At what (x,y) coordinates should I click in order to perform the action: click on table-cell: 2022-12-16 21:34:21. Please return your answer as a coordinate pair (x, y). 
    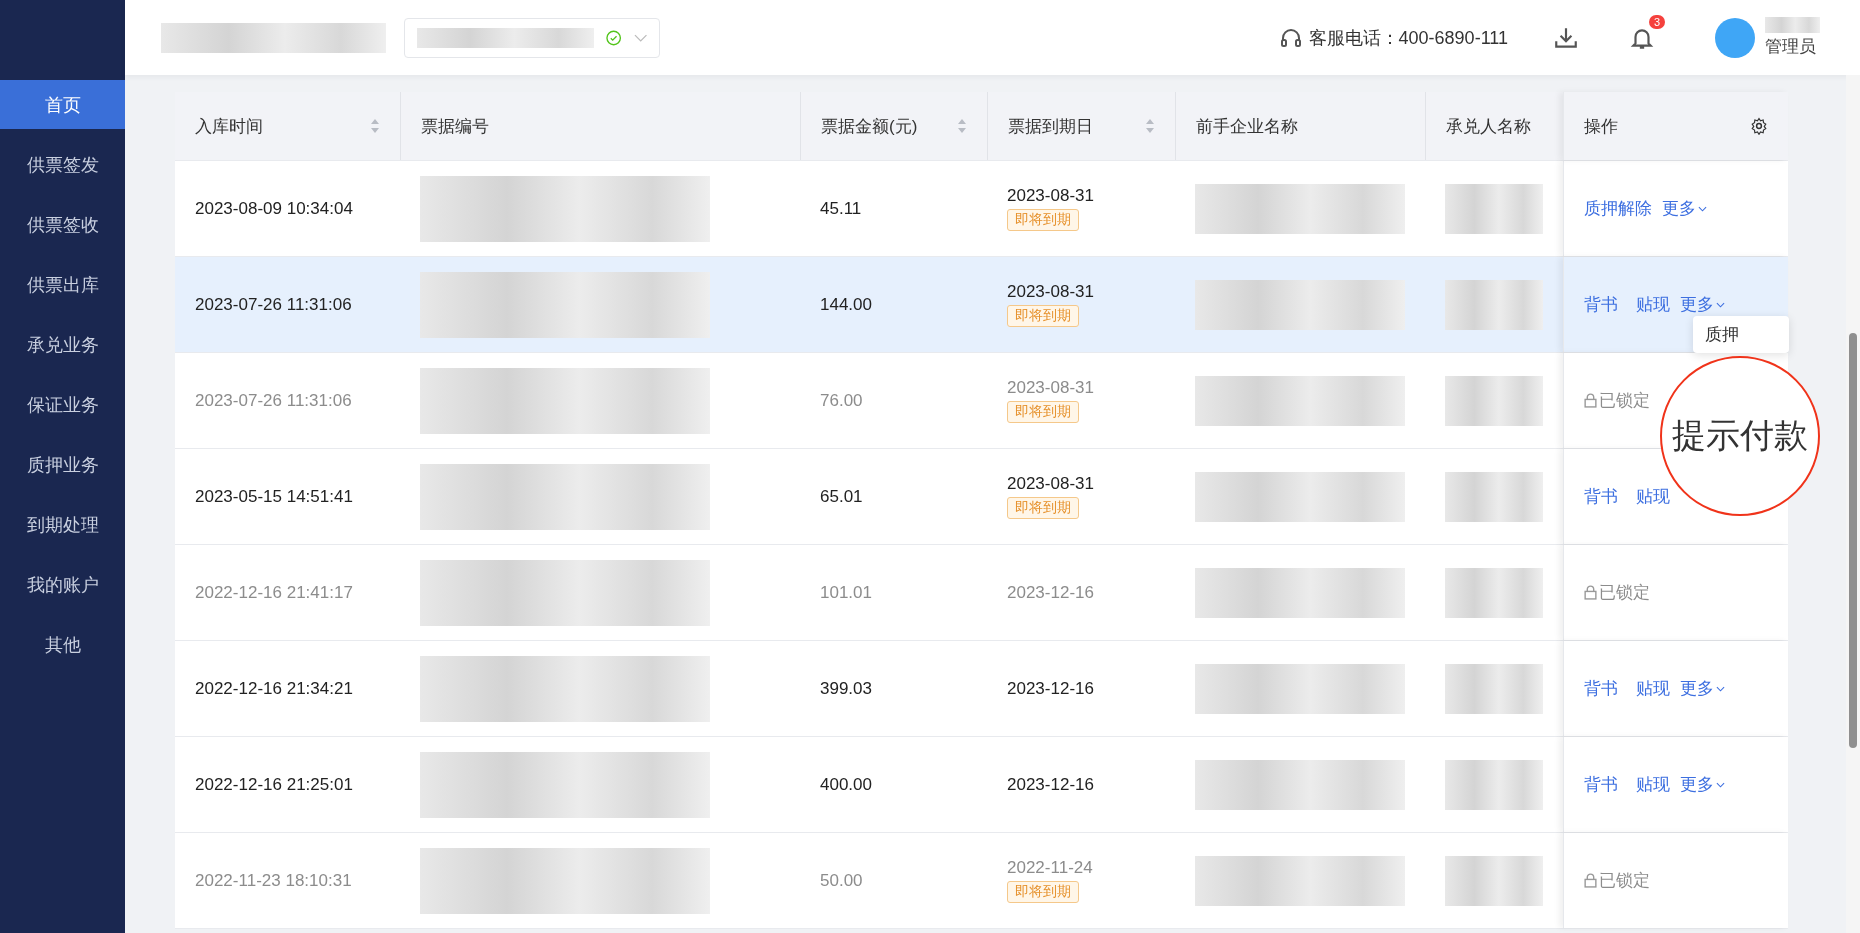
    Looking at the image, I should click on (274, 688).